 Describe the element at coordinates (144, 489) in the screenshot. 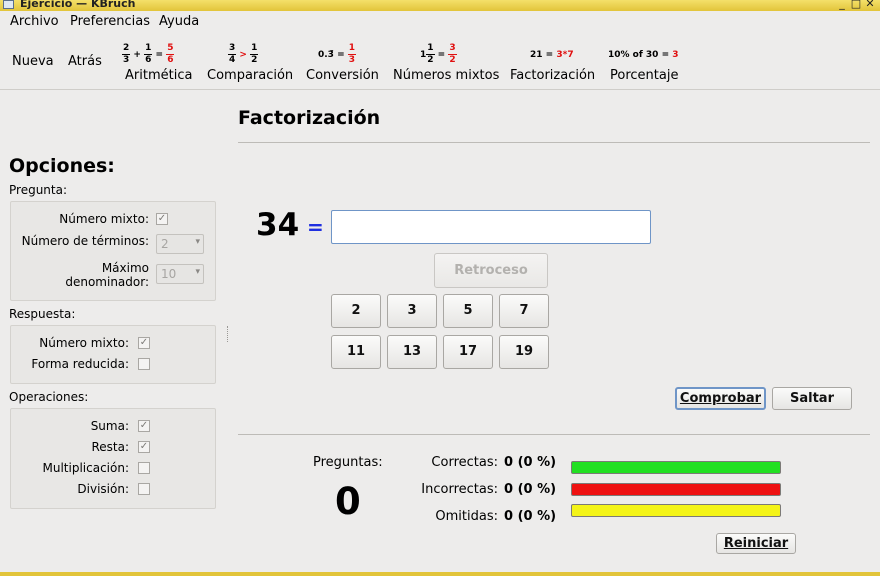

I see `div-checkbox` at that location.